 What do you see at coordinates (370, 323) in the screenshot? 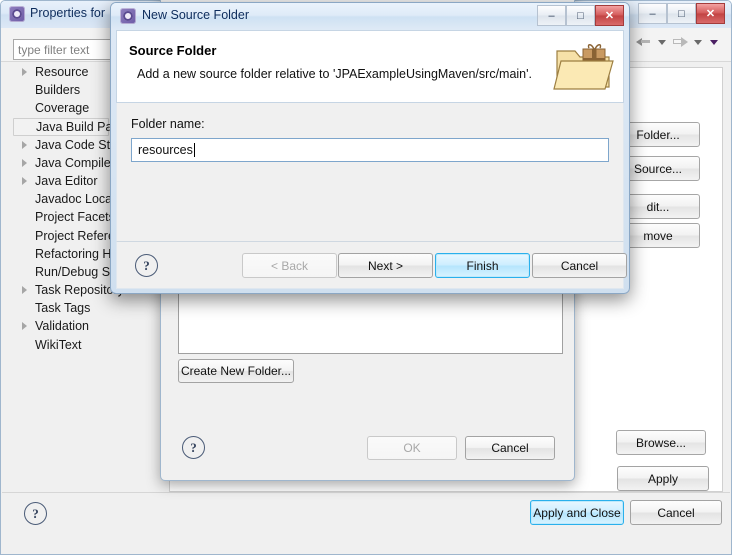
I see `folder-selection-tree` at bounding box center [370, 323].